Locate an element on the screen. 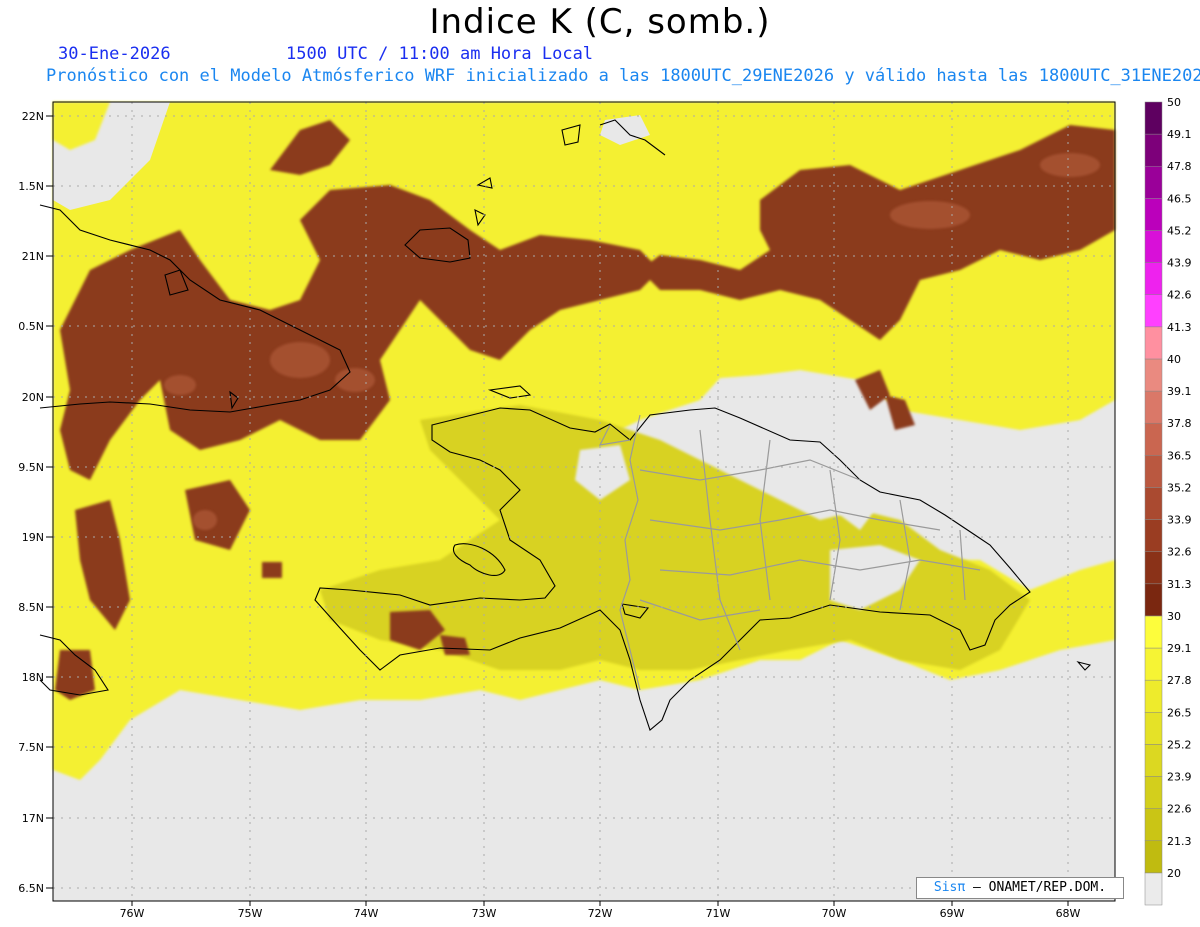 This screenshot has height=927, width=1200. colorbar-label: 41.3 is located at coordinates (1179, 327).